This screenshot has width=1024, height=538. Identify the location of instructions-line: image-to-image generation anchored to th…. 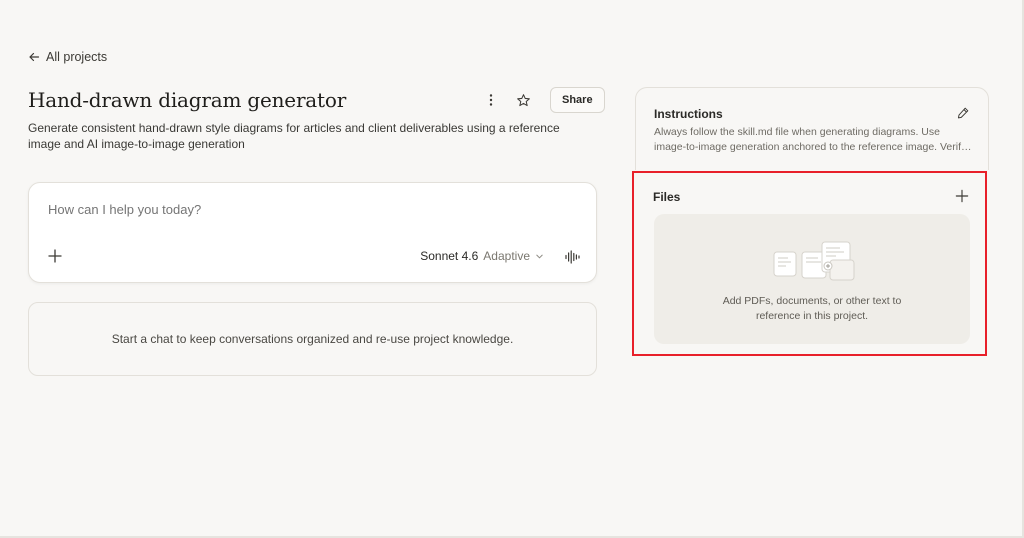
(813, 147).